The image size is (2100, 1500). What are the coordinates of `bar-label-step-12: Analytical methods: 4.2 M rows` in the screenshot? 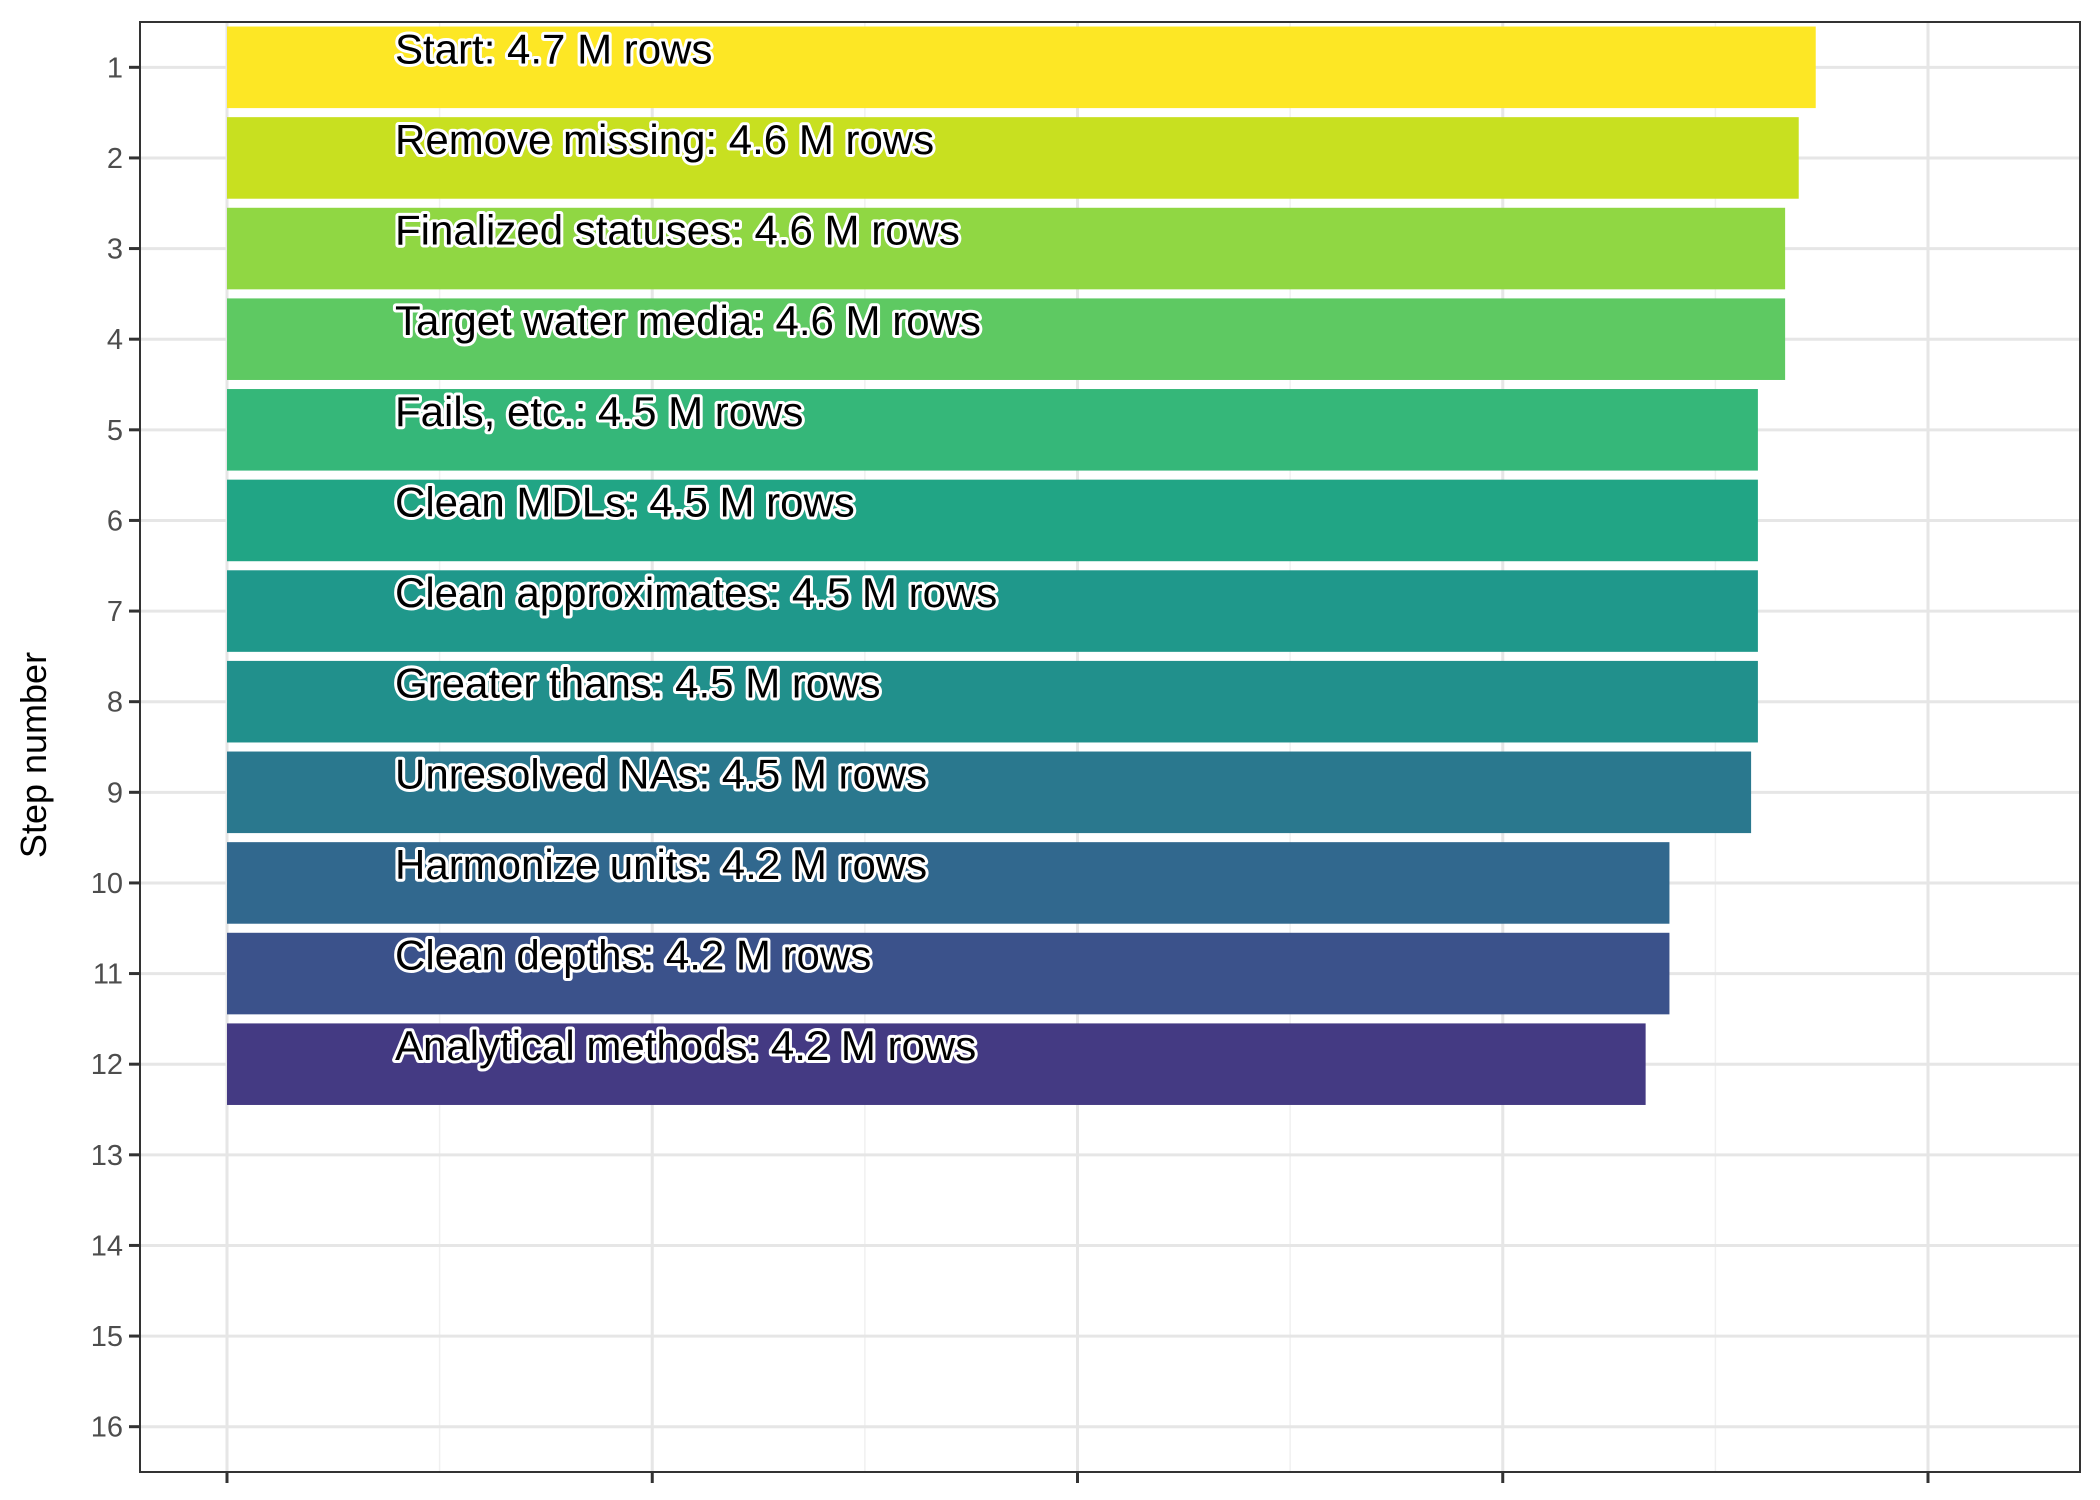 It's located at (685, 1045).